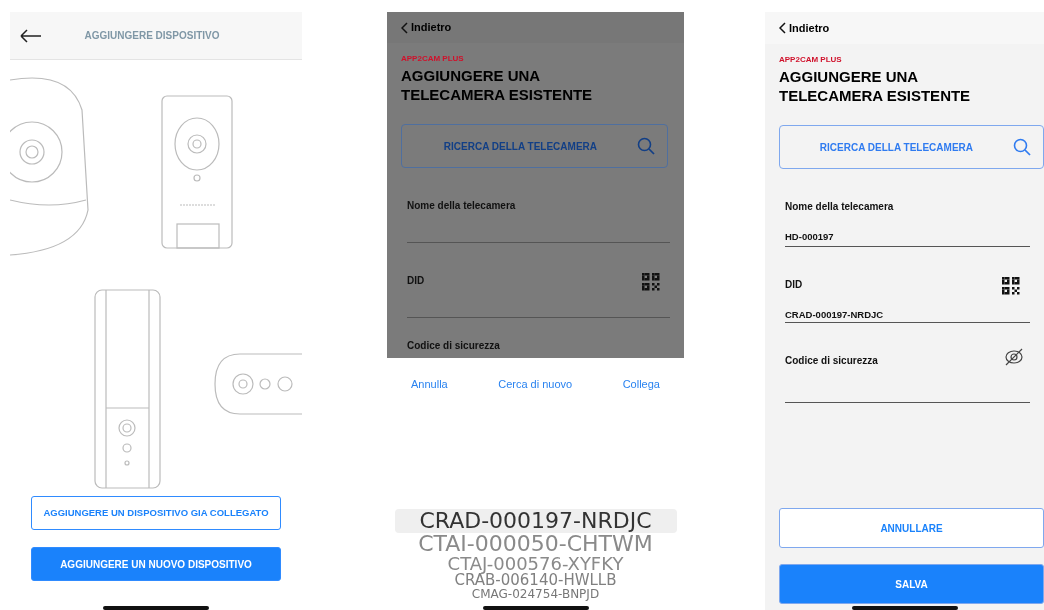 This screenshot has height=610, width=1044. Describe the element at coordinates (911, 528) in the screenshot. I see `outline-button: ANNULLARE` at that location.